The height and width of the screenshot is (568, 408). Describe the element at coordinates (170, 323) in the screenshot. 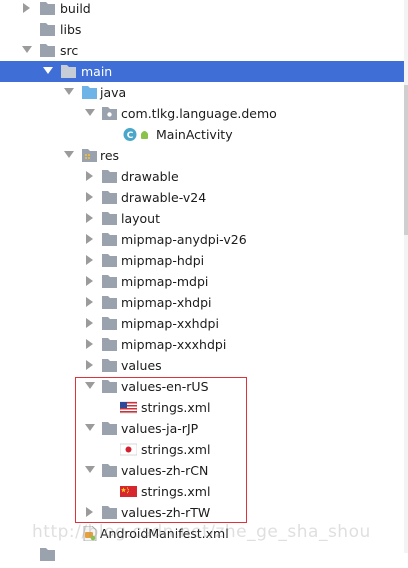

I see `tree-item-label: mipmap-xxhdpi` at that location.